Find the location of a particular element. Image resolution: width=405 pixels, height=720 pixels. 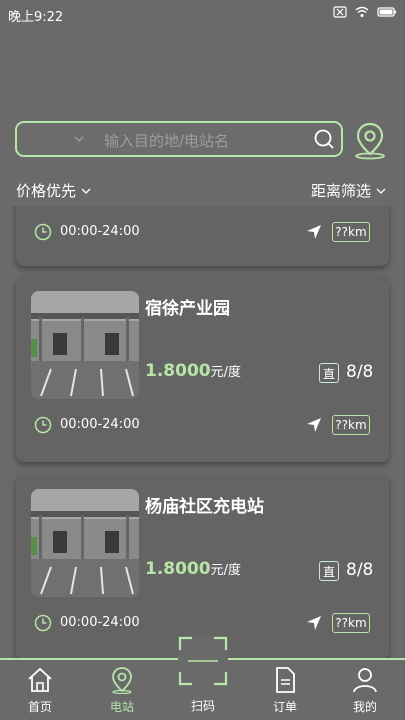

search-input: 输入目的地/电站名 is located at coordinates (166, 140).